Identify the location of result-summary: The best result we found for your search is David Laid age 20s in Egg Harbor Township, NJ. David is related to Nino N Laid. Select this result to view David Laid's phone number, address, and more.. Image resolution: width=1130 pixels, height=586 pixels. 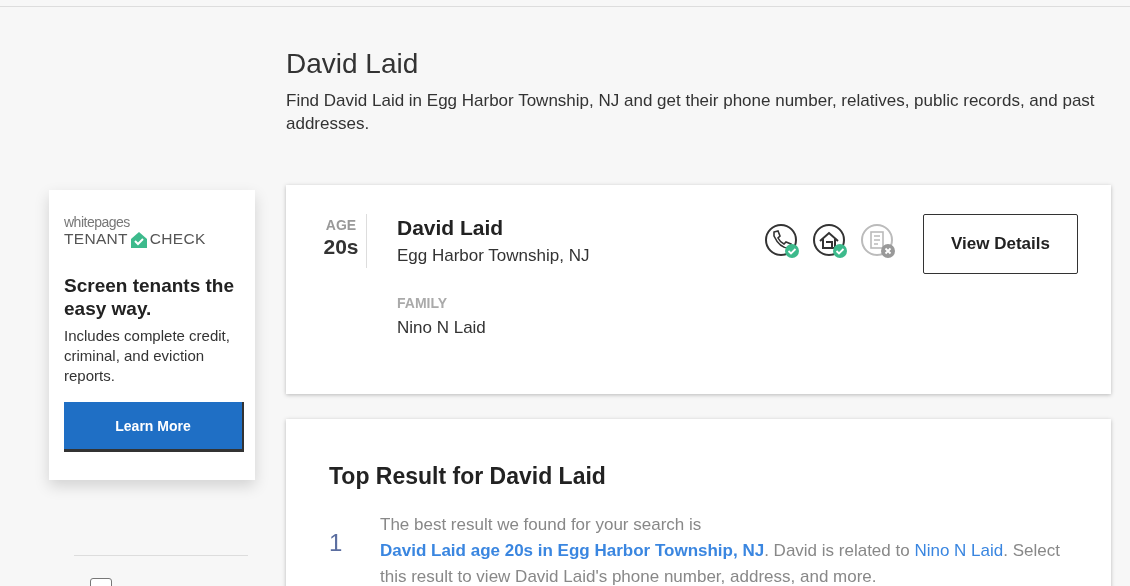
(720, 550).